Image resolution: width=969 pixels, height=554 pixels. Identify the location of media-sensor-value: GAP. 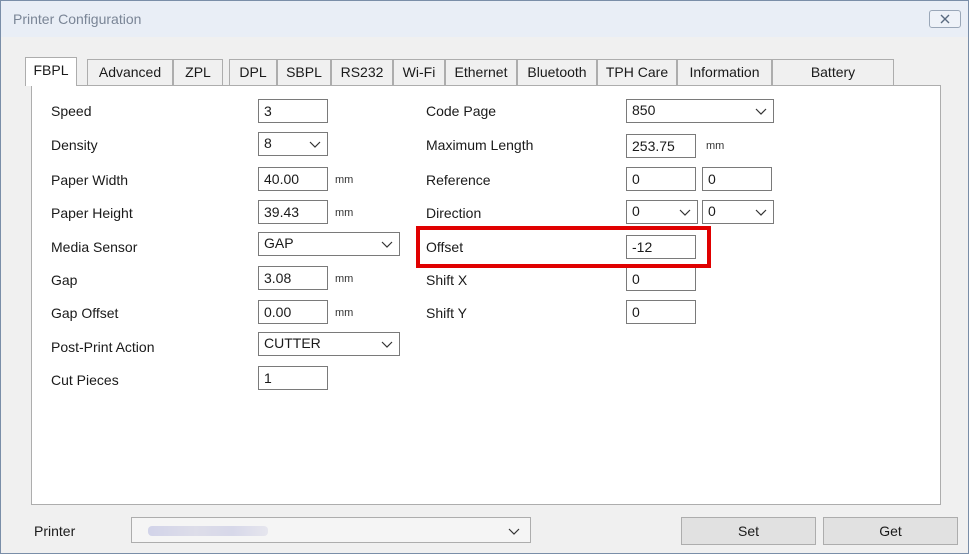
(279, 243).